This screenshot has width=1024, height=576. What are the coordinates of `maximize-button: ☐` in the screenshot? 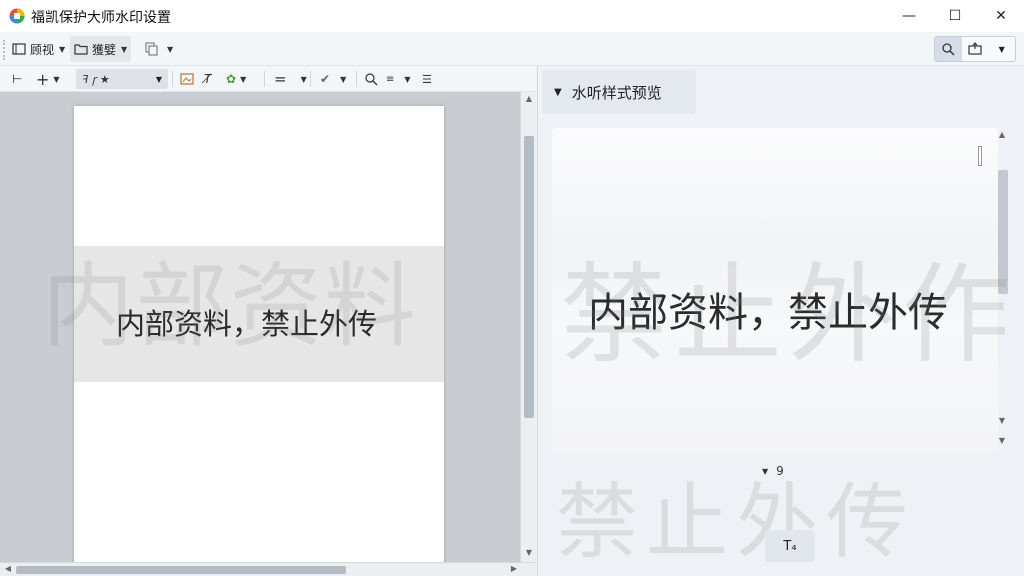 It's located at (955, 16).